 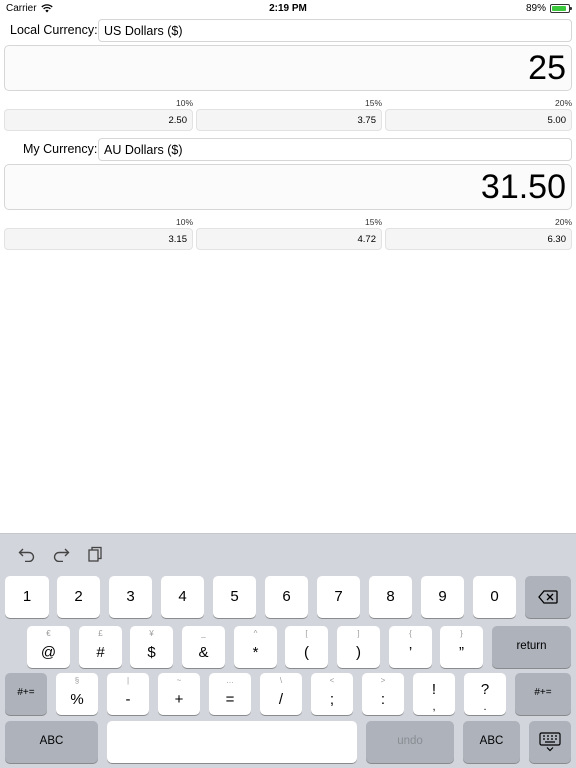 I want to click on key-6: 6, so click(x=286, y=597).